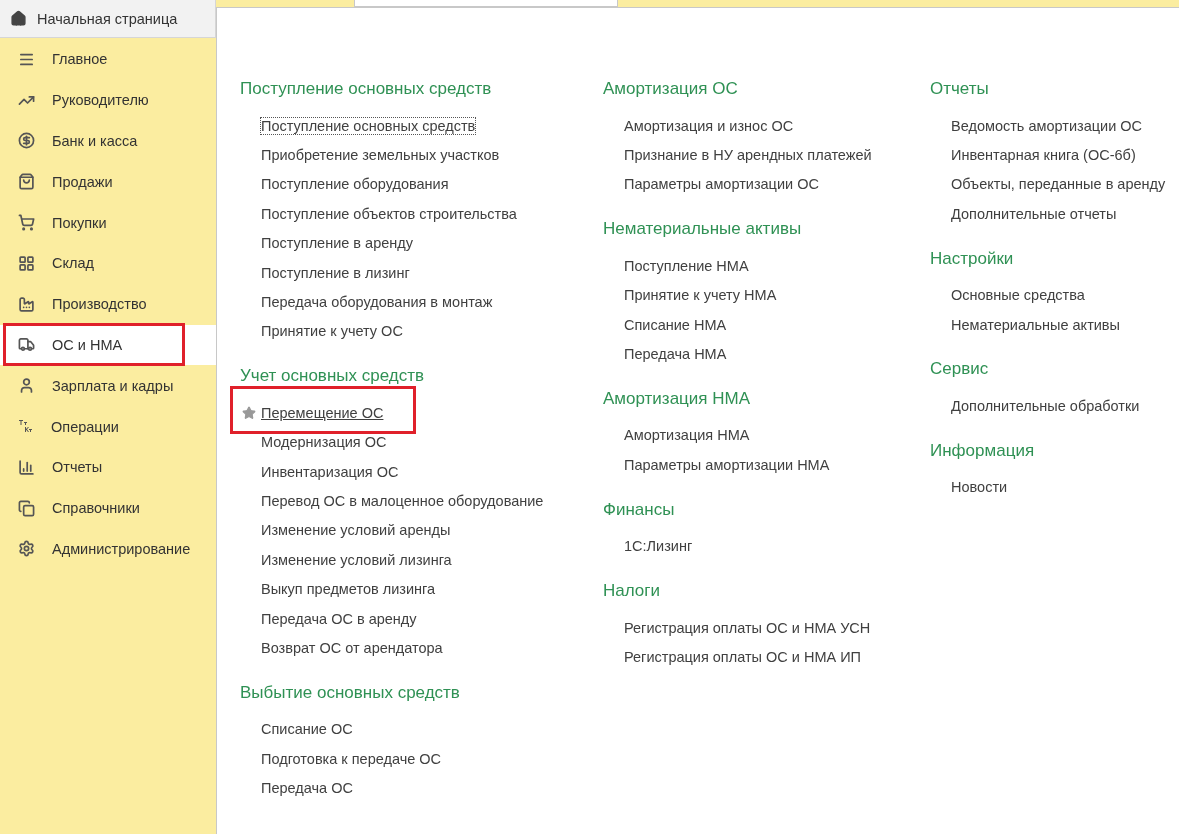 This screenshot has width=1179, height=834. Describe the element at coordinates (26, 141) in the screenshot. I see `coin-icon` at that location.